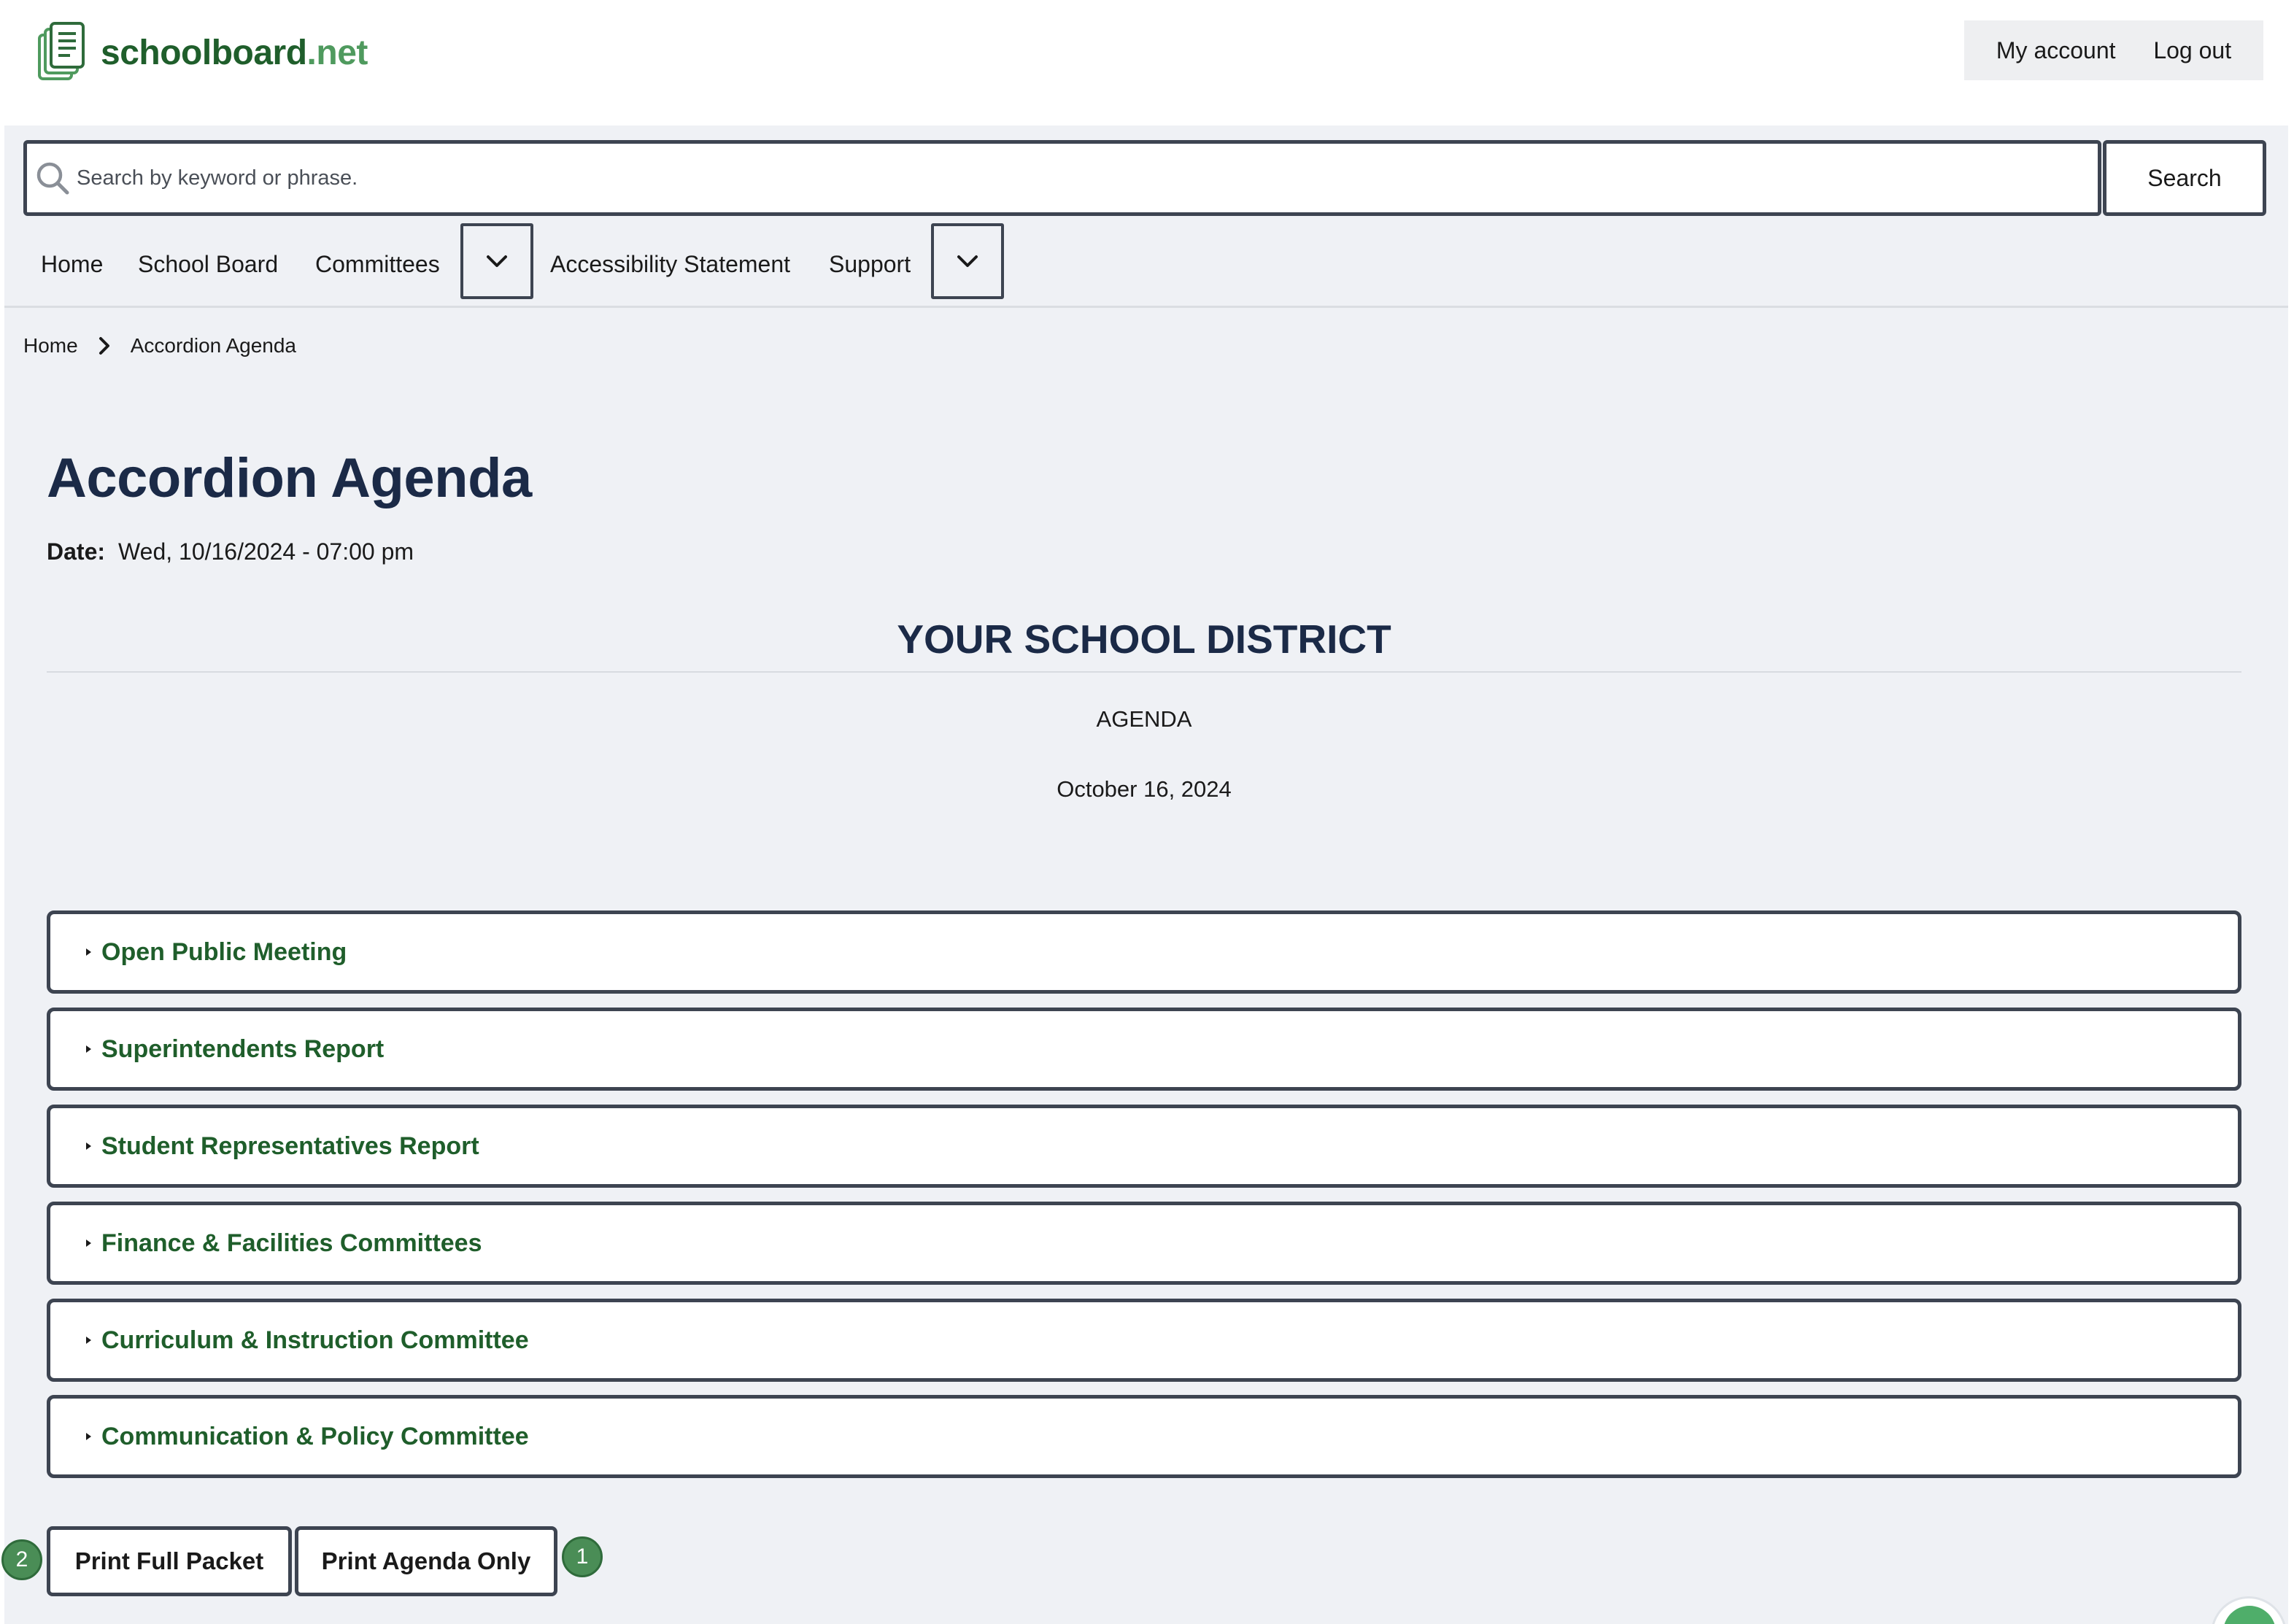 The width and height of the screenshot is (2294, 1624). I want to click on agenda-label: AGENDA, so click(1144, 719).